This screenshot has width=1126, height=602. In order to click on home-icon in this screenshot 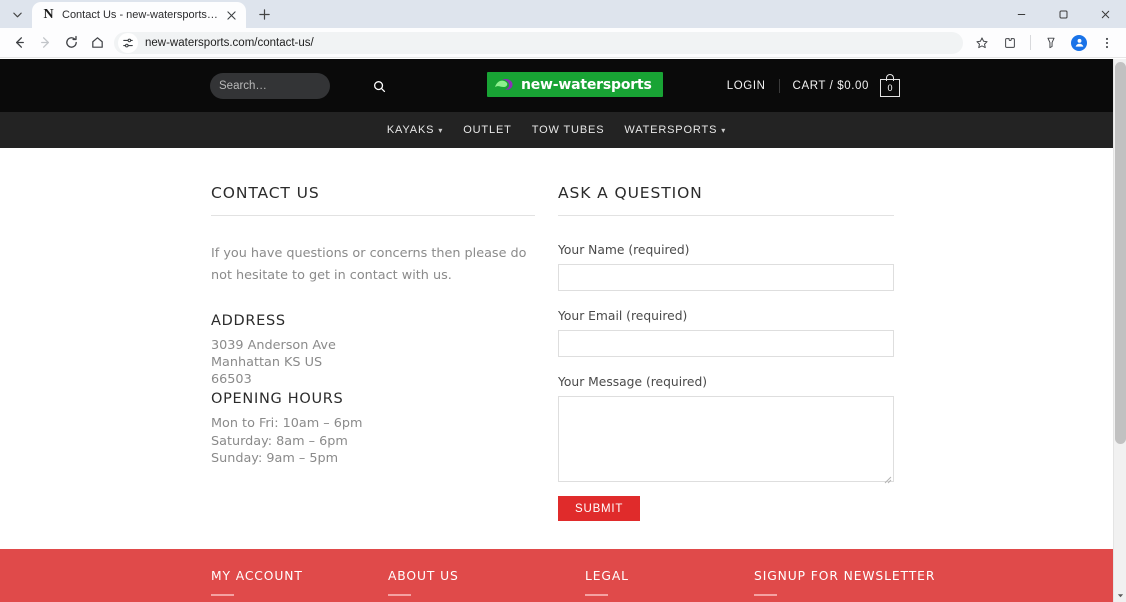, I will do `click(97, 43)`.